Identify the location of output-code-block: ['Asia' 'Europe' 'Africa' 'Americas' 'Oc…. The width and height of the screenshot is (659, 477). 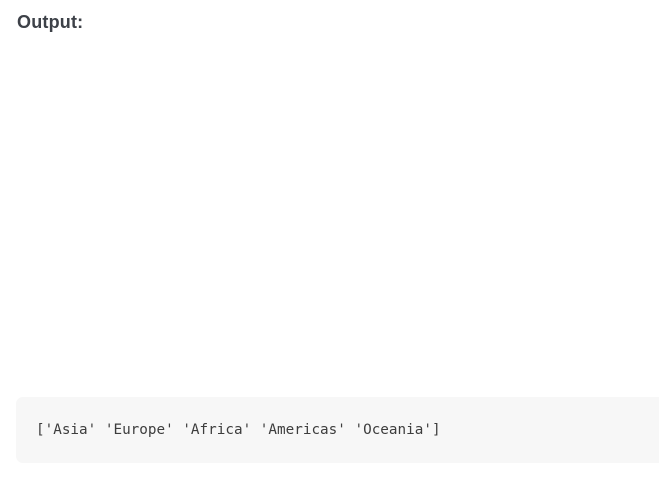
(337, 430).